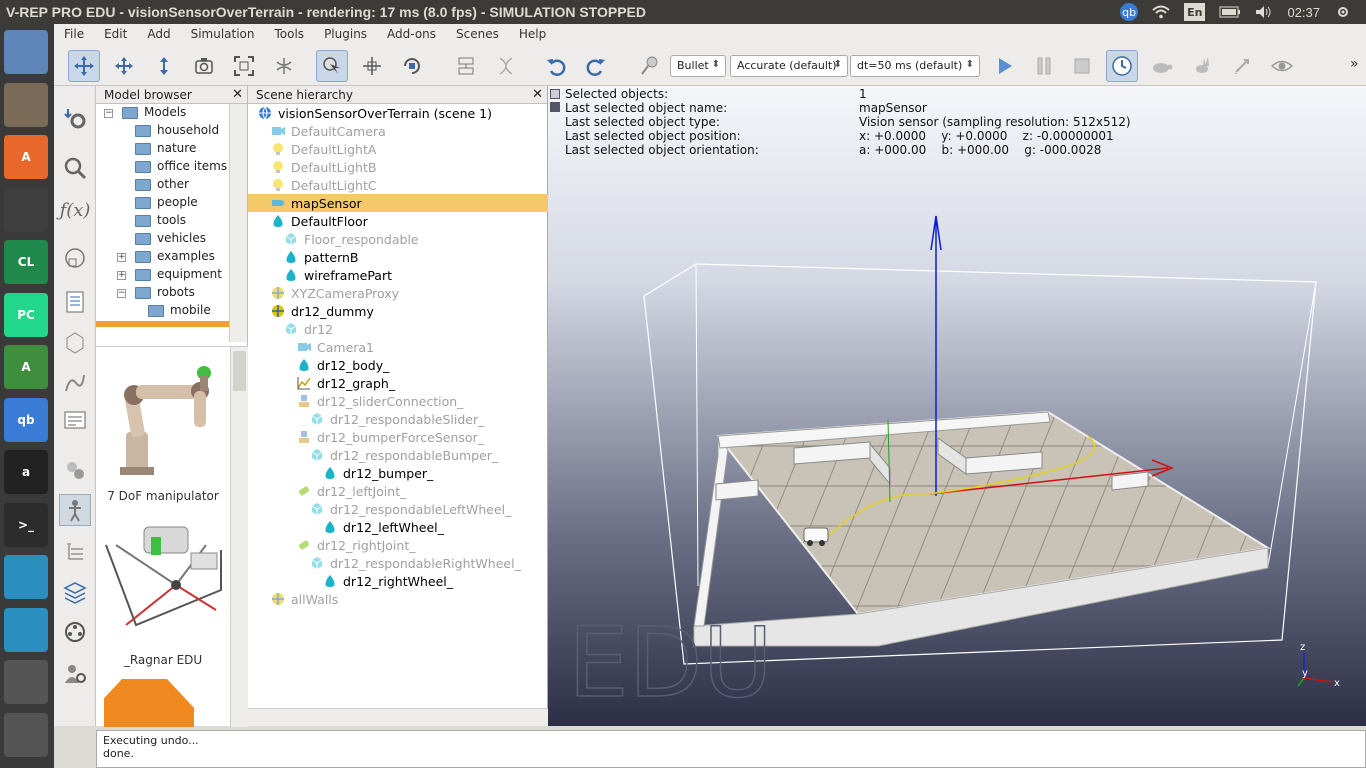 The image size is (1366, 768). Describe the element at coordinates (75, 470) in the screenshot. I see `collision-icon` at that location.